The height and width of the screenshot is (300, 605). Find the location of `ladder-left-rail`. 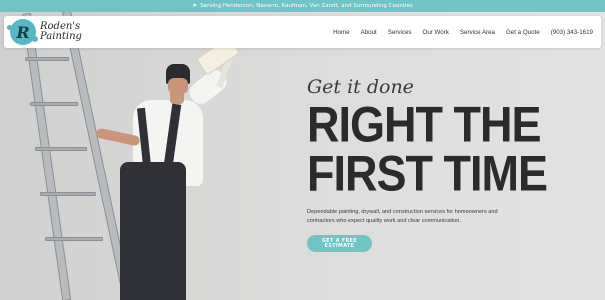

ladder-left-rail is located at coordinates (47, 156).